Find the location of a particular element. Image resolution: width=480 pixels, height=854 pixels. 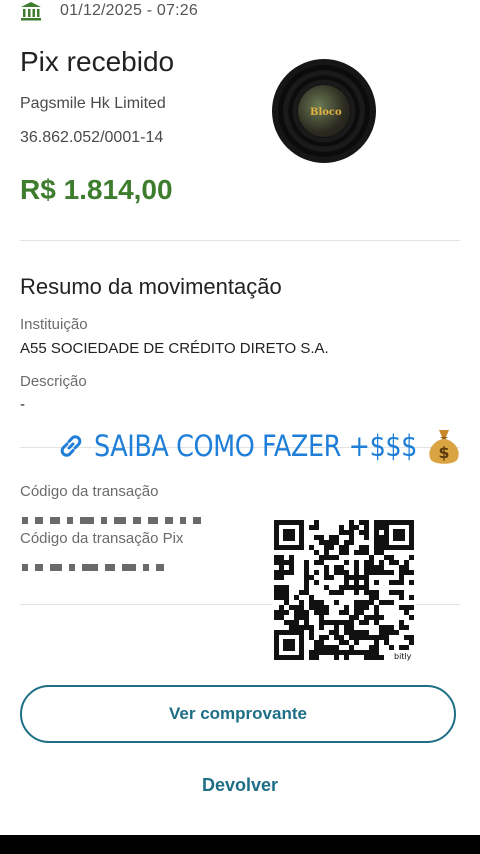

header-row: 01/12/2025 - 07:26 is located at coordinates (109, 11).